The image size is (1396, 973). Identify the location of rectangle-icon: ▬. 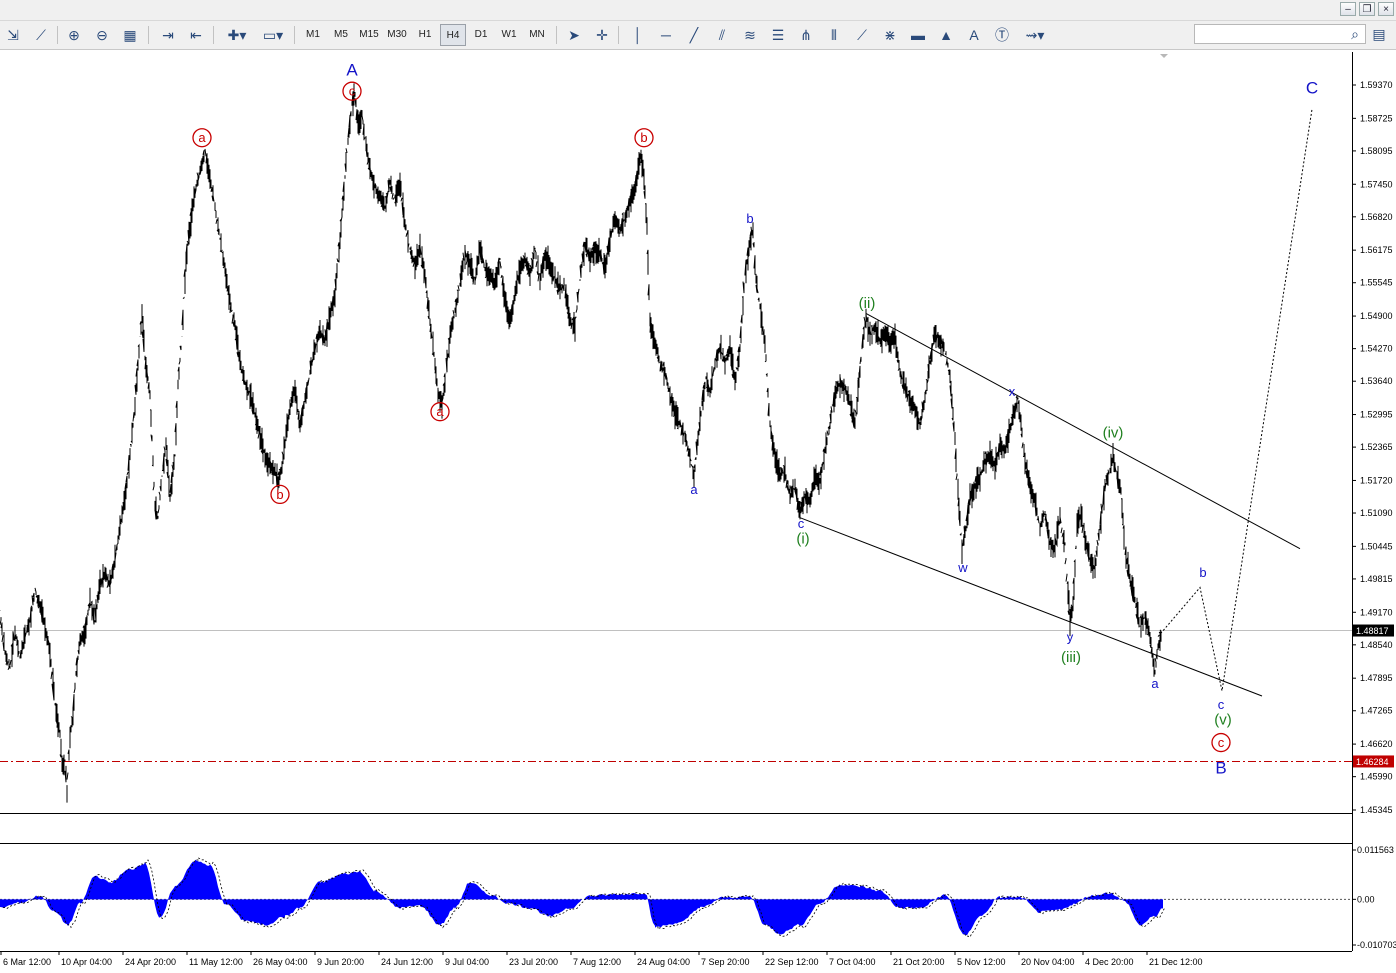
(918, 35).